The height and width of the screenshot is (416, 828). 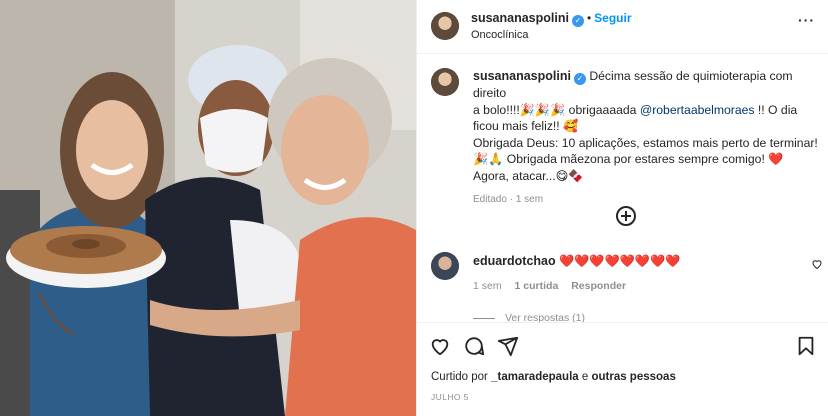 I want to click on comment-likes-count: 1 curtida, so click(x=537, y=286).